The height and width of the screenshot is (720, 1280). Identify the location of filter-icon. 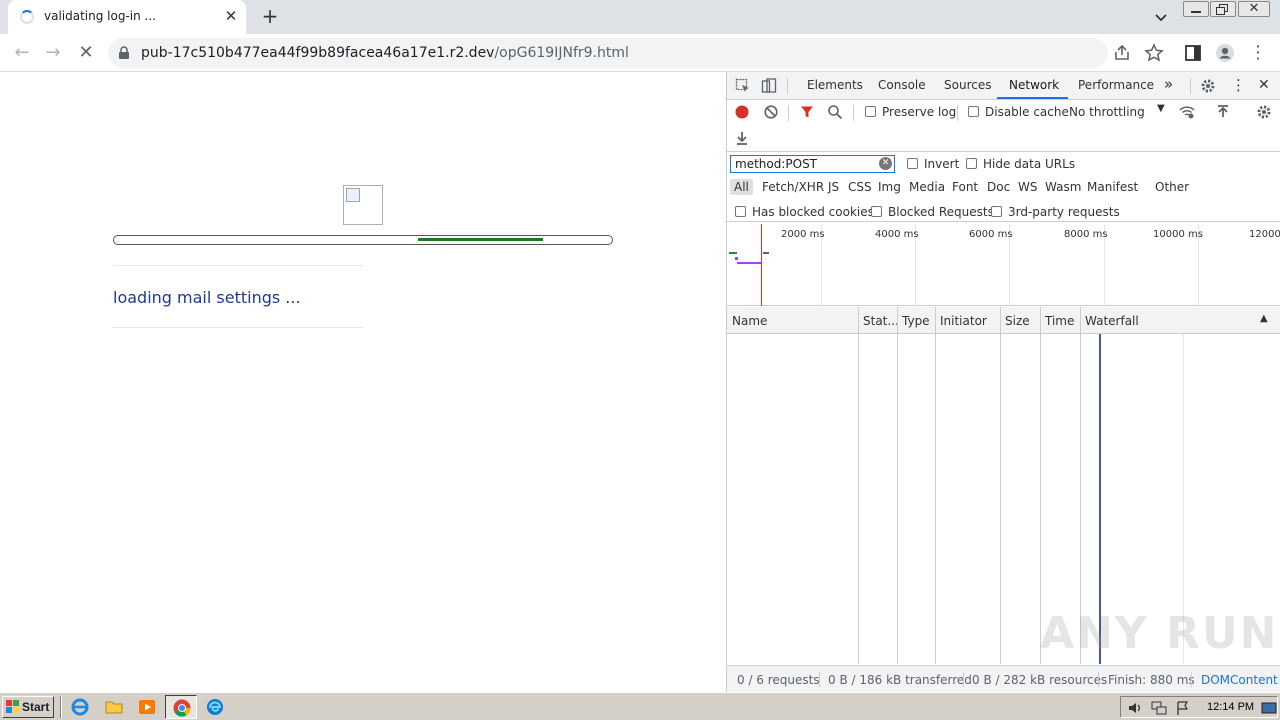
(807, 112).